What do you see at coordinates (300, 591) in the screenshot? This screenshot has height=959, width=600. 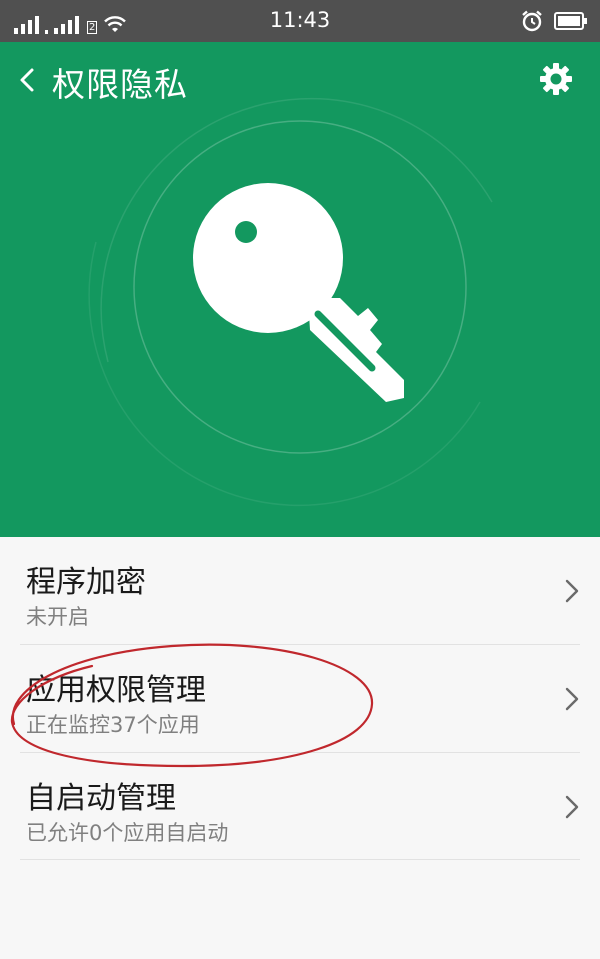 I see `list-item-app-encryption: 程序加密 未开启` at bounding box center [300, 591].